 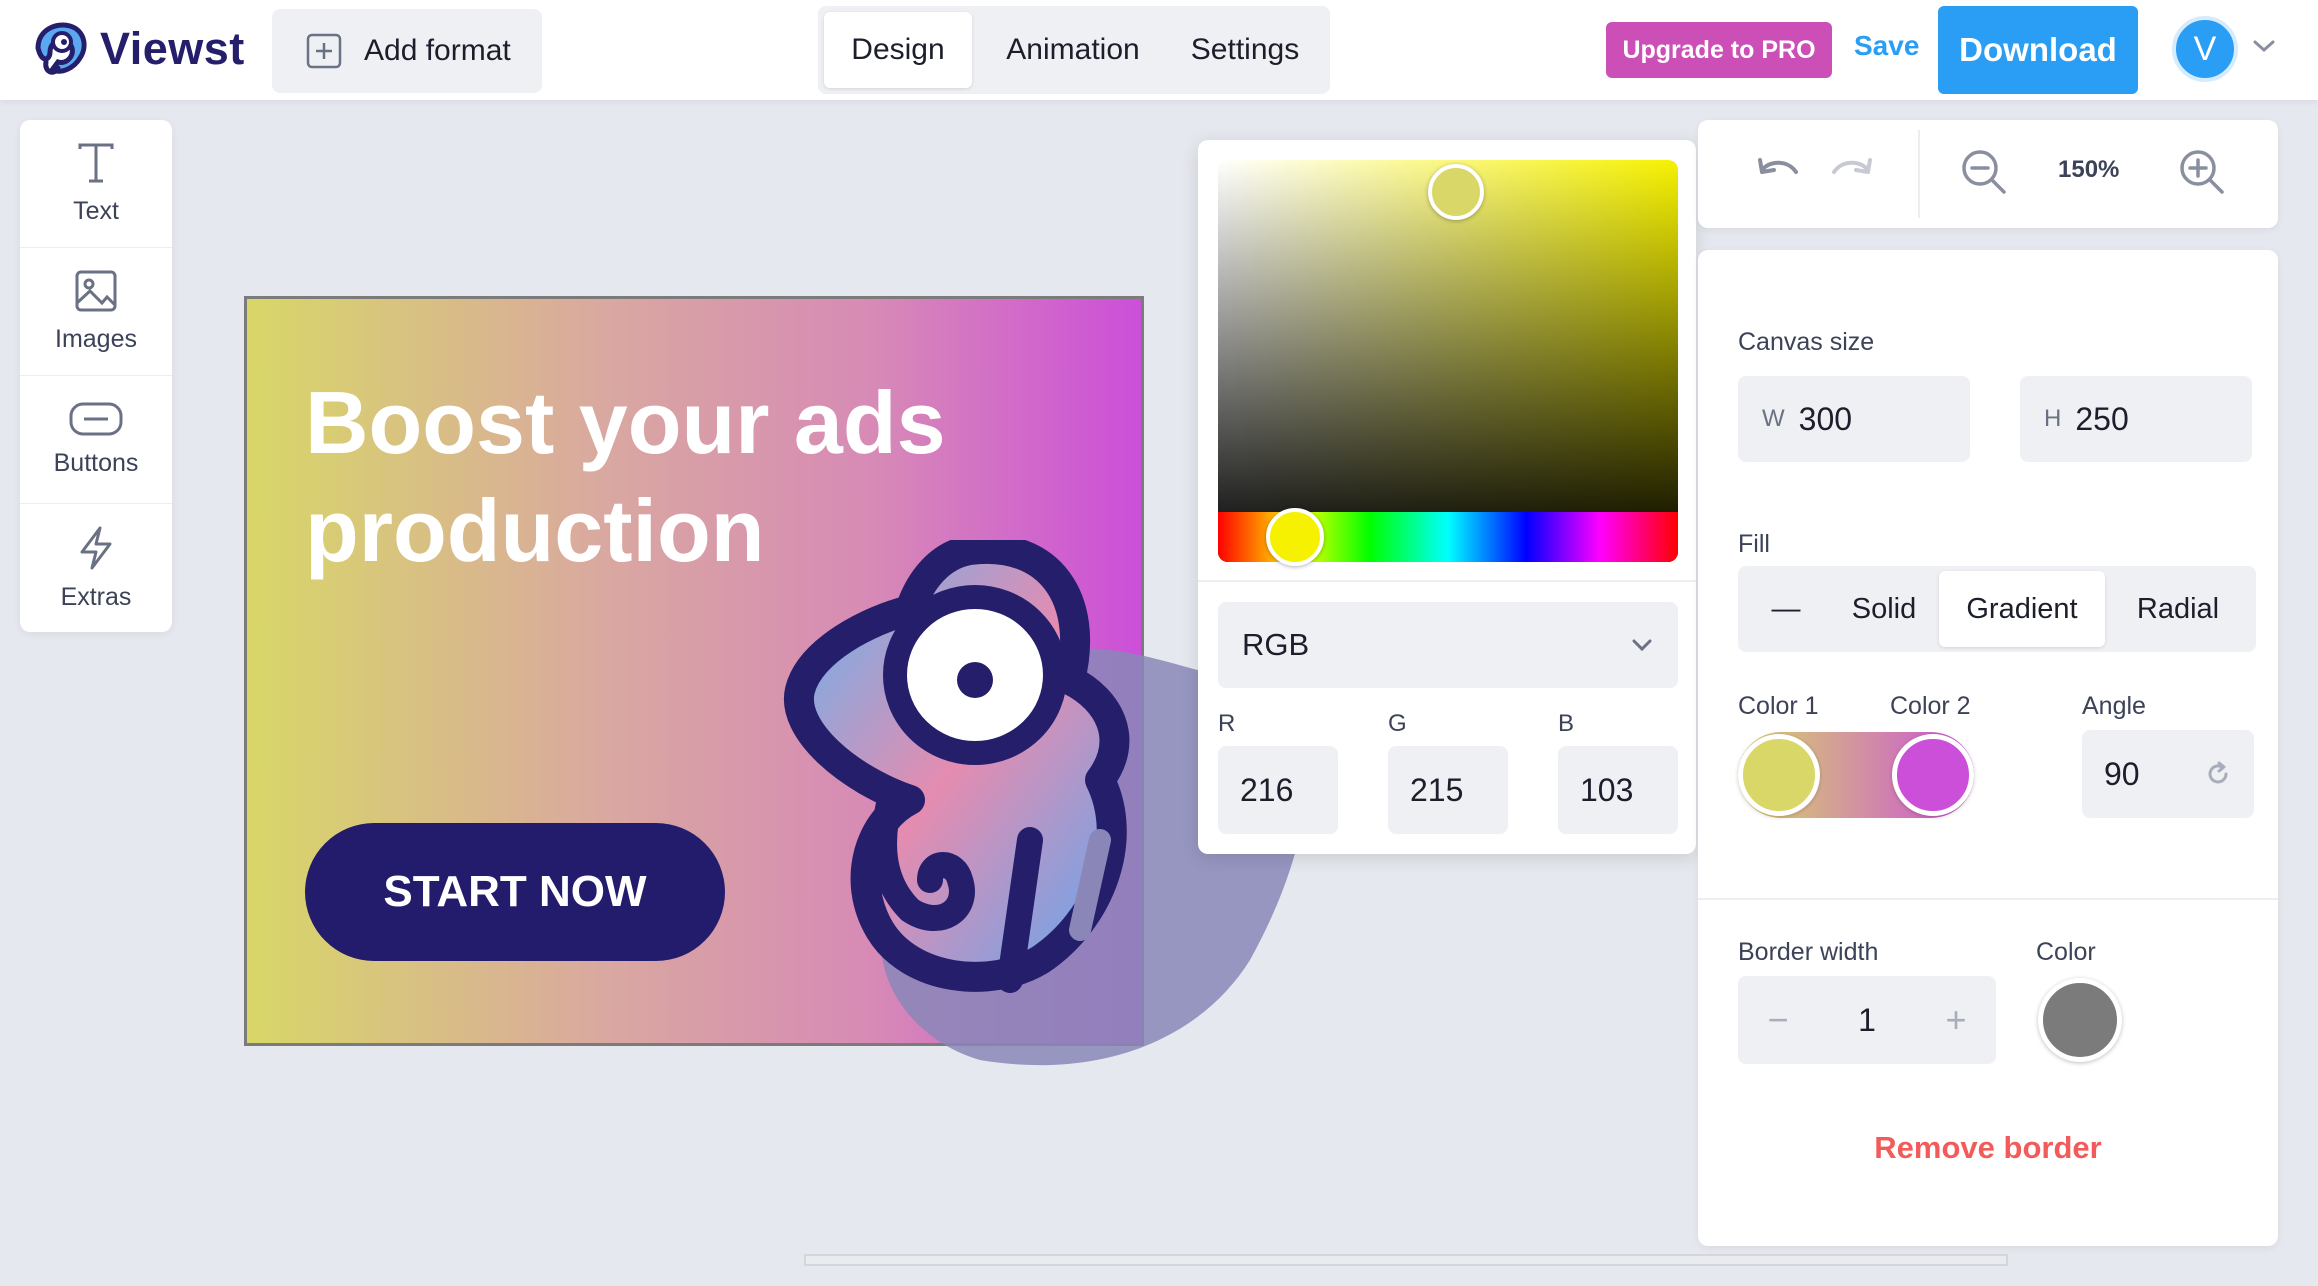 I want to click on image-icon, so click(x=96, y=291).